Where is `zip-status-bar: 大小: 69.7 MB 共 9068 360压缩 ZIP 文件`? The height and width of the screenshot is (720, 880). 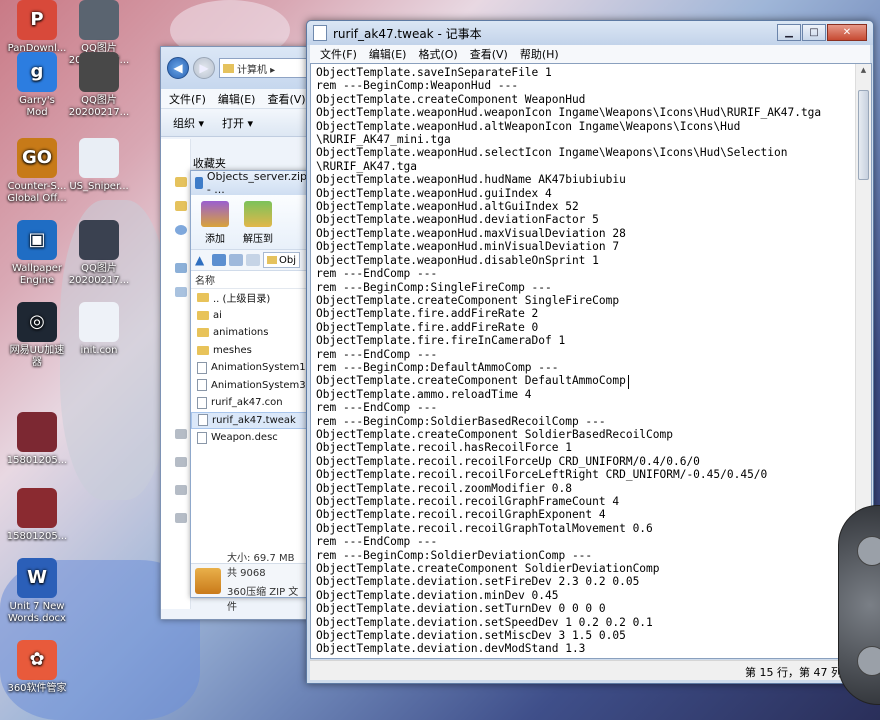
zip-status-bar: 大小: 69.7 MB 共 9068 360压缩 ZIP 文件 is located at coordinates (249, 583).